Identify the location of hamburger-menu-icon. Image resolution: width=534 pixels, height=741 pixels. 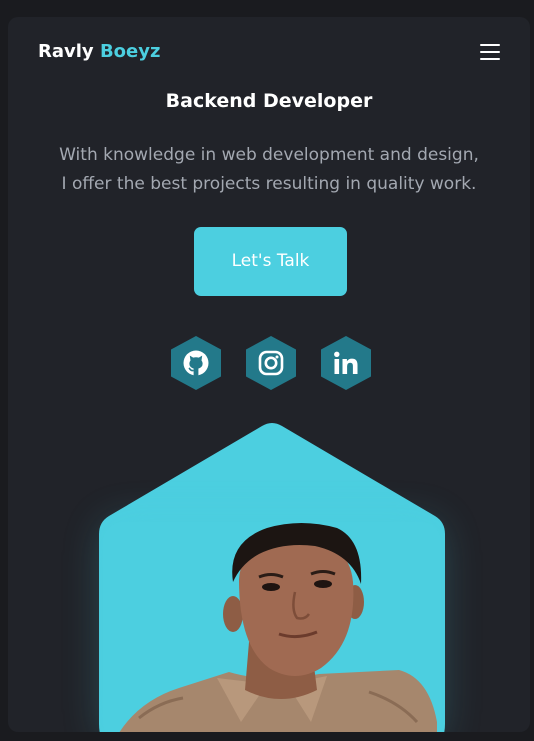
(490, 52).